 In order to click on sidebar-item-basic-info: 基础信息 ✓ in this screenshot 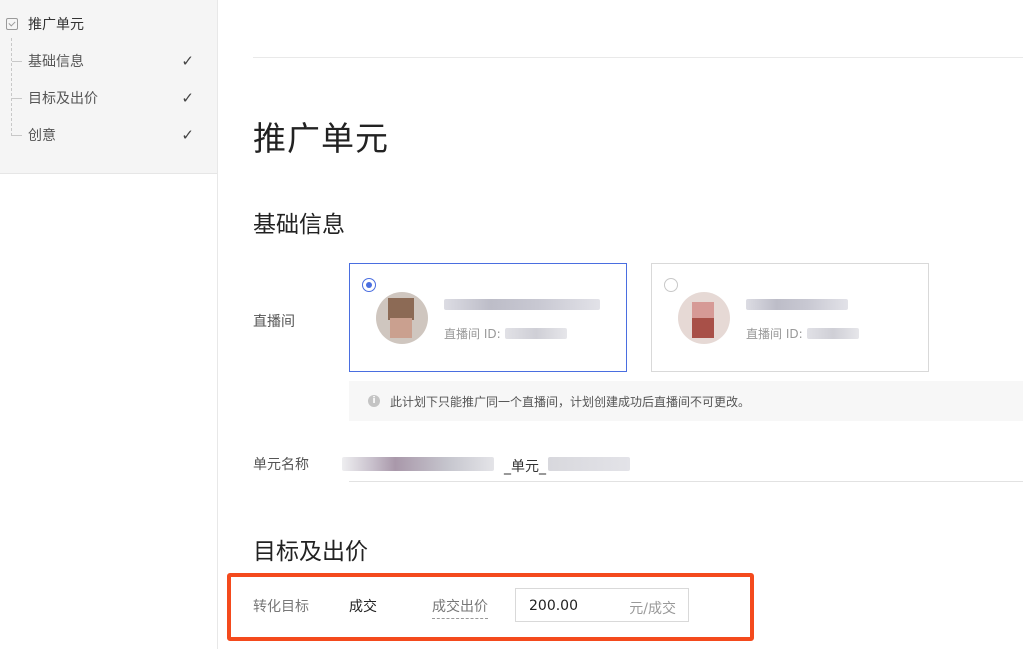, I will do `click(107, 61)`.